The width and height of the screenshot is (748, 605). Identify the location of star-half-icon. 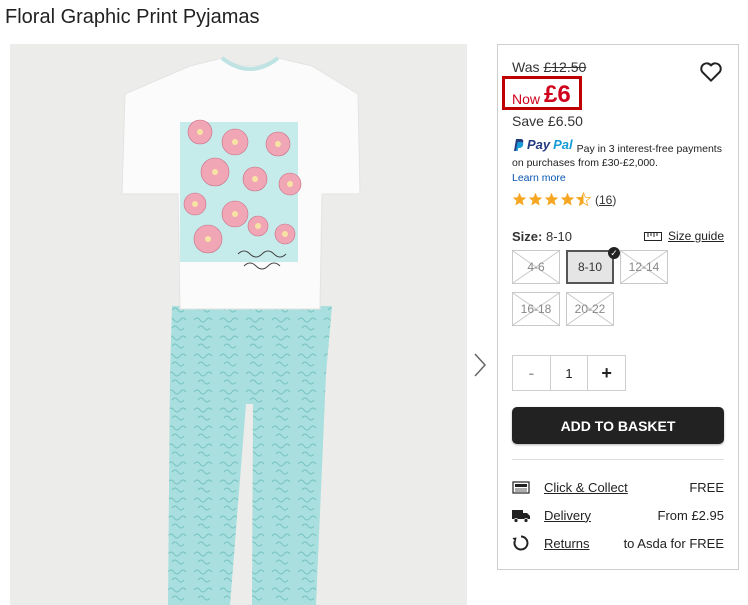
(583, 199).